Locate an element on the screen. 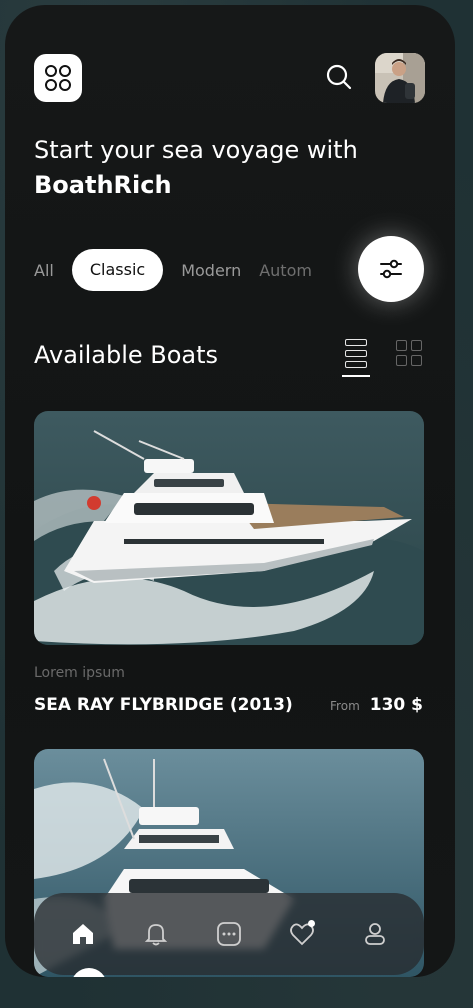 The width and height of the screenshot is (473, 1008). profile-icon is located at coordinates (375, 934).